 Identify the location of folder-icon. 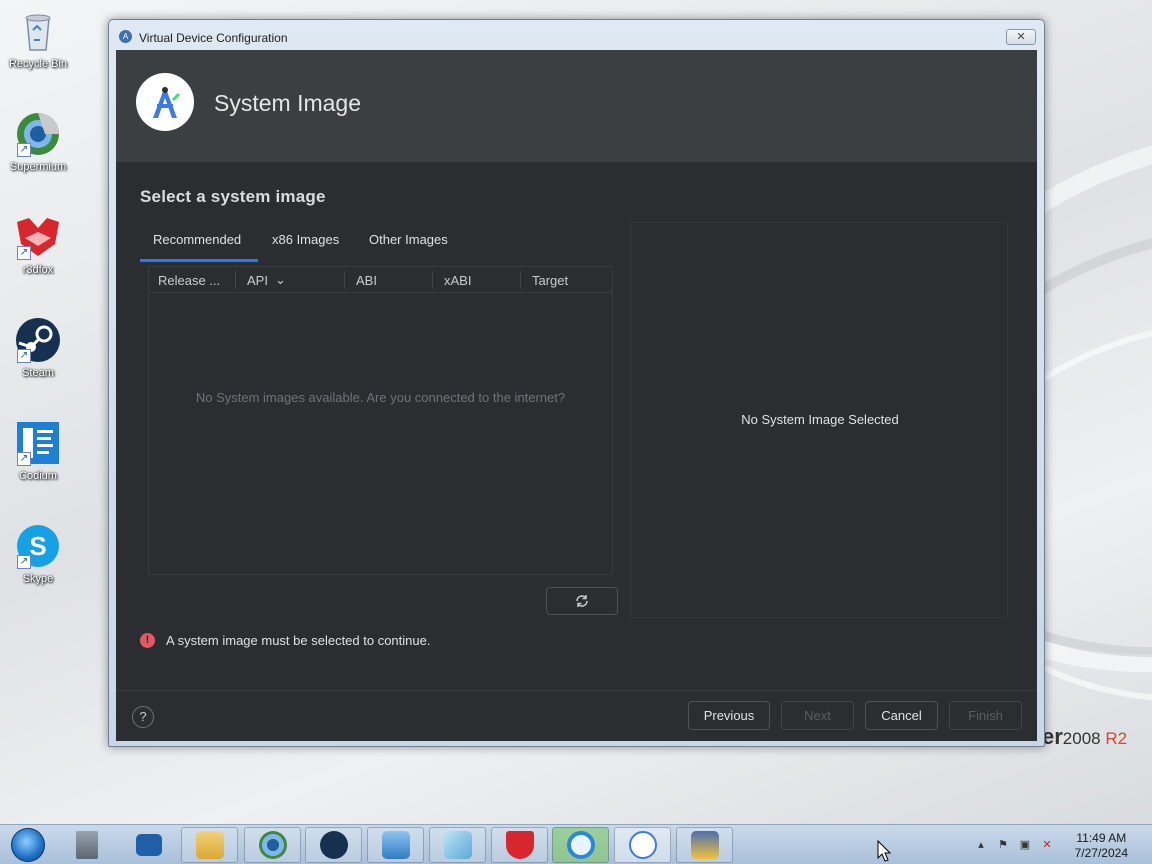
(209, 845).